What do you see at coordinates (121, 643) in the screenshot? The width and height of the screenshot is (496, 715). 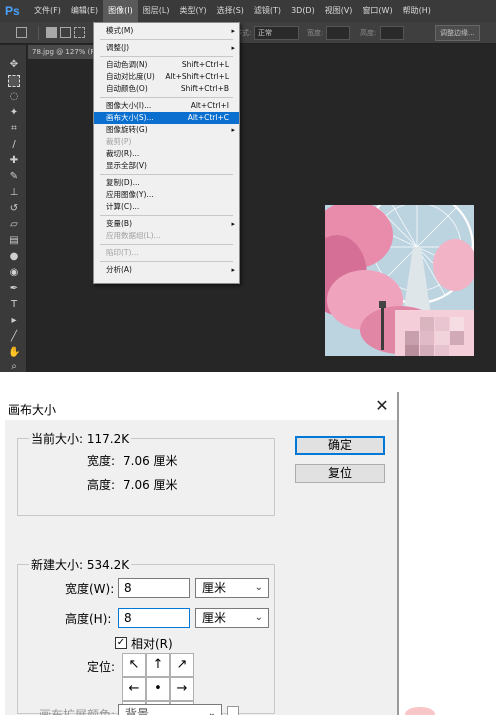 I see `relative-checkbox: ✓` at bounding box center [121, 643].